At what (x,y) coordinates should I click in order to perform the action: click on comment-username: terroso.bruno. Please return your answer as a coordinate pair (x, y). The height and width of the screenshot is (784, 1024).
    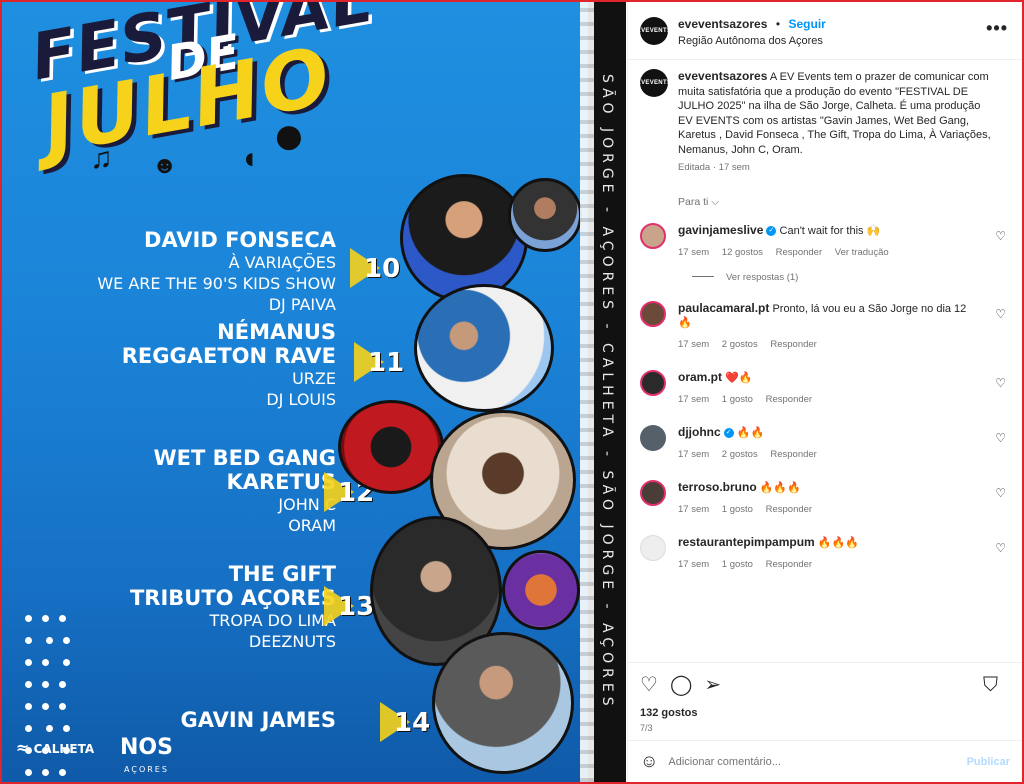
    Looking at the image, I should click on (717, 487).